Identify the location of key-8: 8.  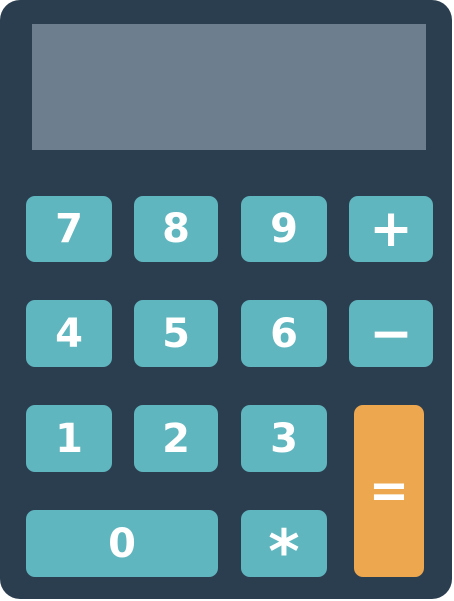
(176, 229).